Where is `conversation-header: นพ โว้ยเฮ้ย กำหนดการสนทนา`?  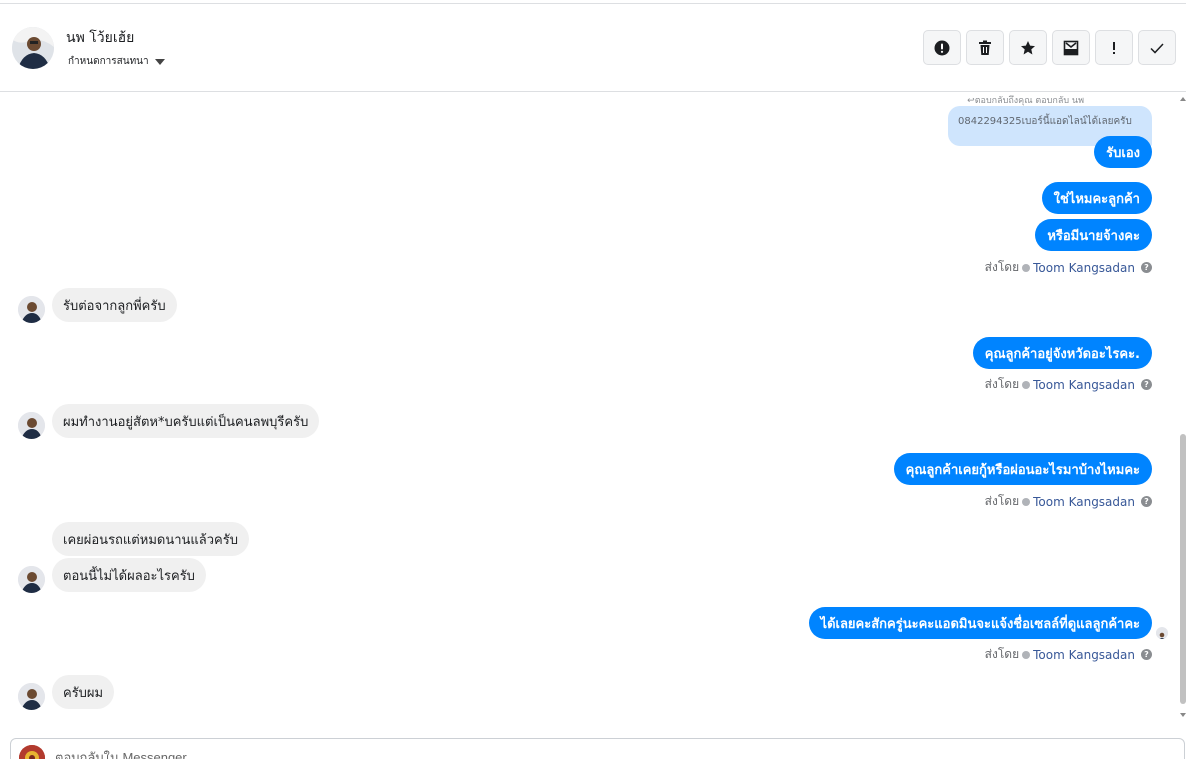
conversation-header: นพ โว้ยเฮ้ย กำหนดการสนทนา is located at coordinates (593, 48).